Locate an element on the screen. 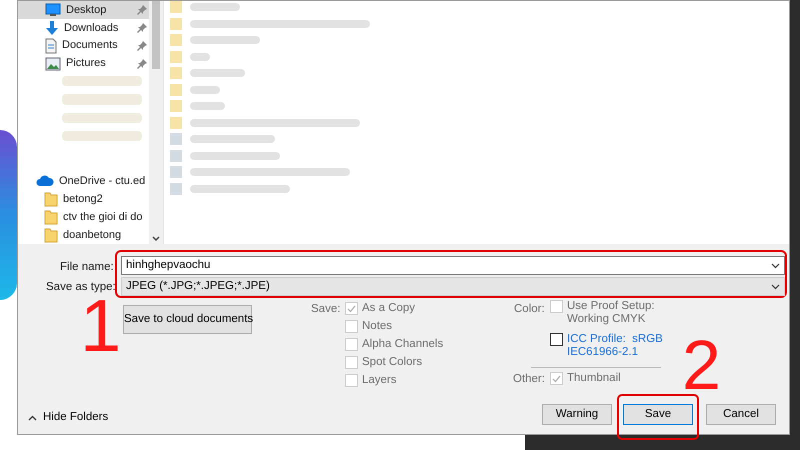  option-label: Layers is located at coordinates (379, 380).